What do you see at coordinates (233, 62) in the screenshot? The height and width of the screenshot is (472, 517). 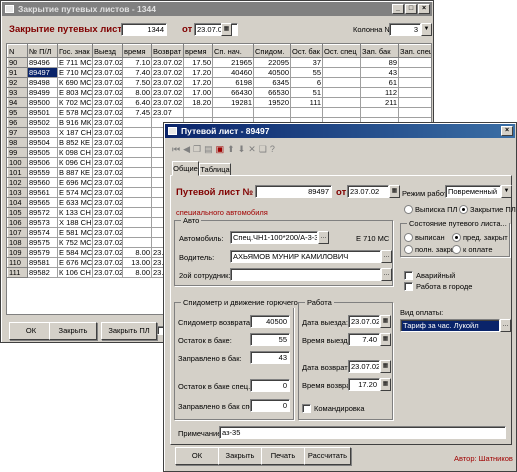 I see `table-cell: 21965` at bounding box center [233, 62].